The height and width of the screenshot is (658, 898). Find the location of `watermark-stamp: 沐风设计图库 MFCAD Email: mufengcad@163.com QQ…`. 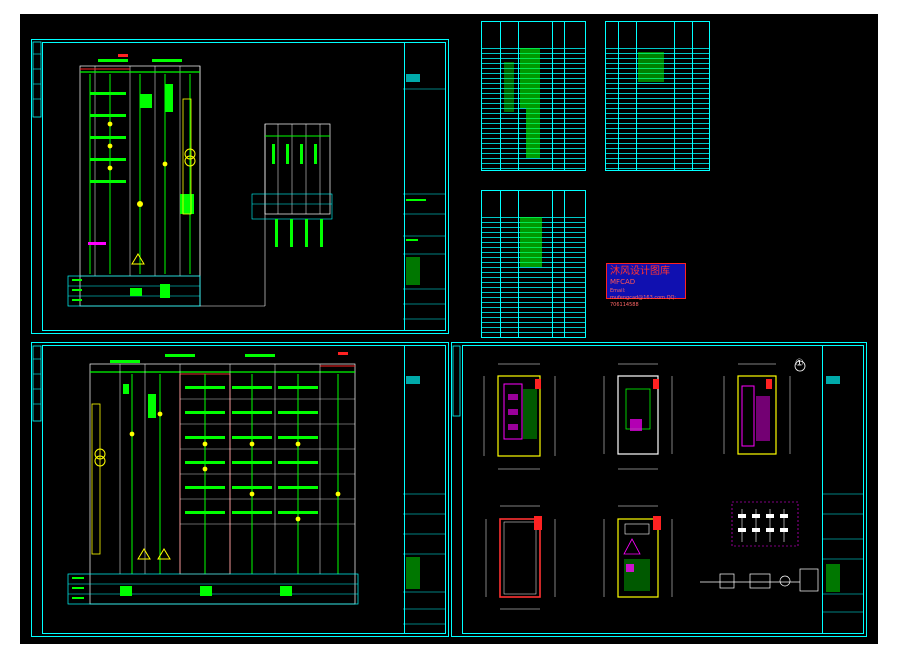

watermark-stamp: 沐风设计图库 MFCAD Email: mufengcad@163.com QQ… is located at coordinates (646, 285).